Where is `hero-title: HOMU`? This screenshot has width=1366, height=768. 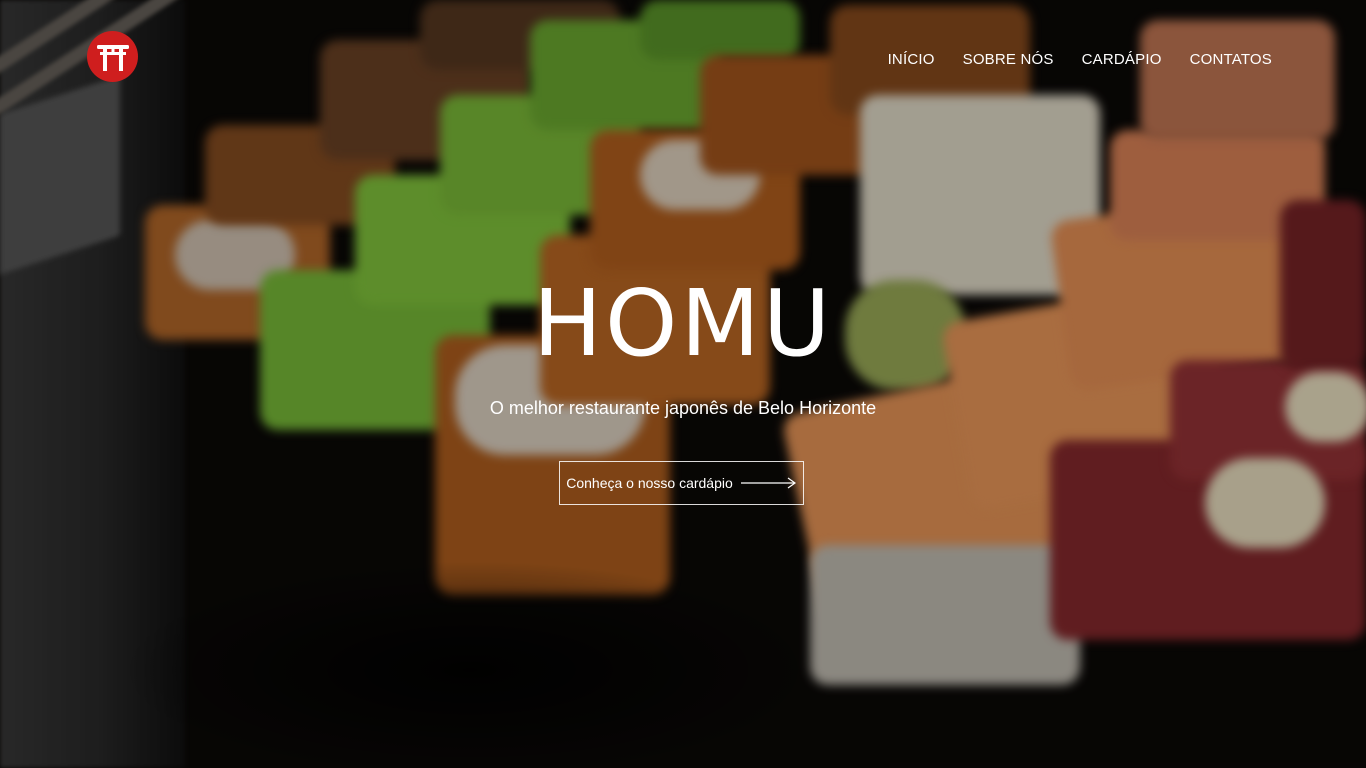 hero-title: HOMU is located at coordinates (683, 324).